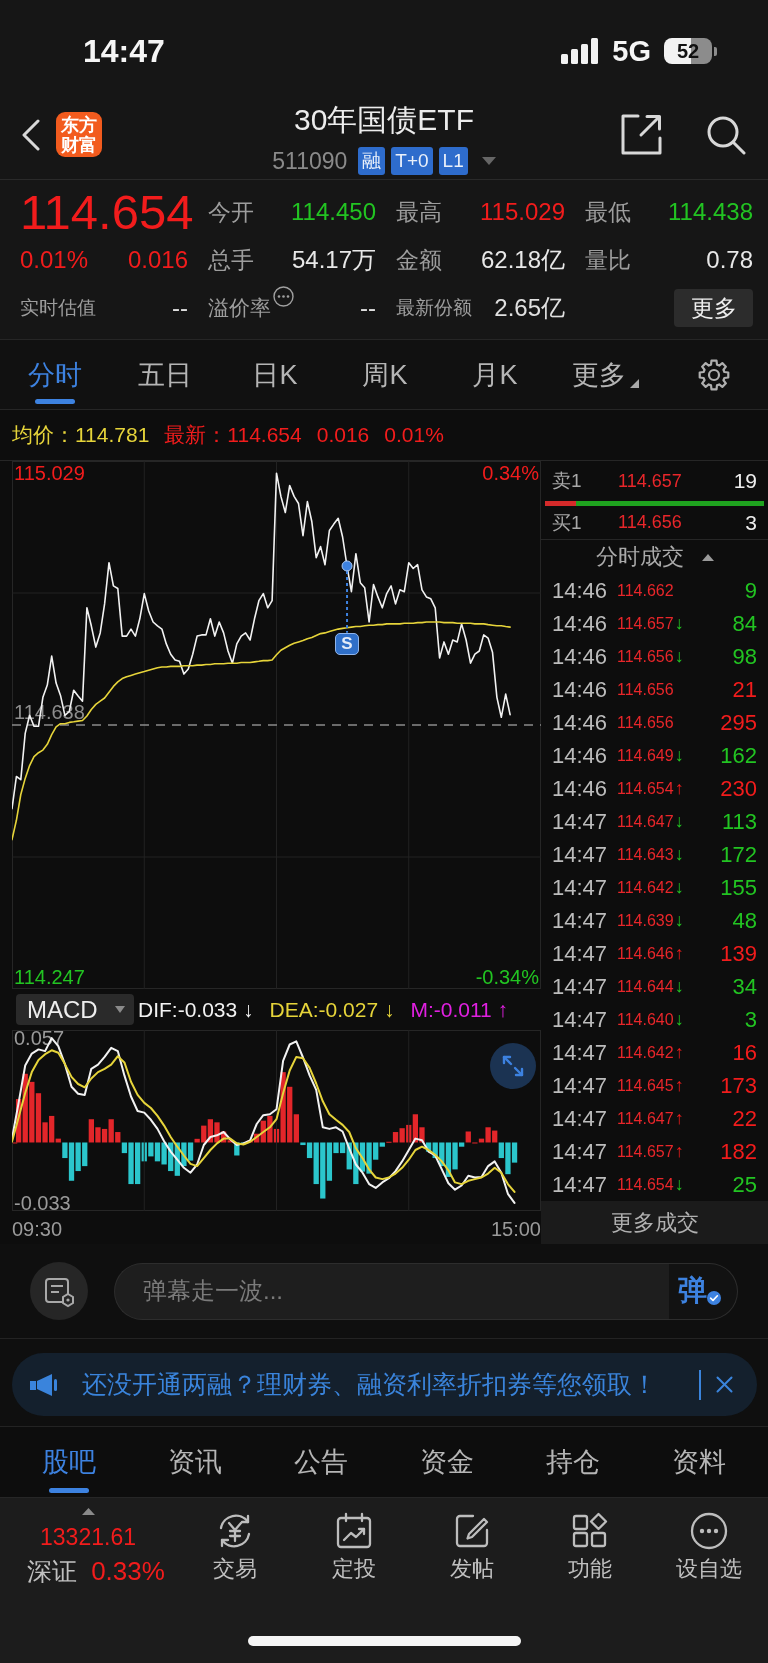 This screenshot has height=1663, width=768. What do you see at coordinates (347, 643) in the screenshot?
I see `trade-marker: S` at bounding box center [347, 643].